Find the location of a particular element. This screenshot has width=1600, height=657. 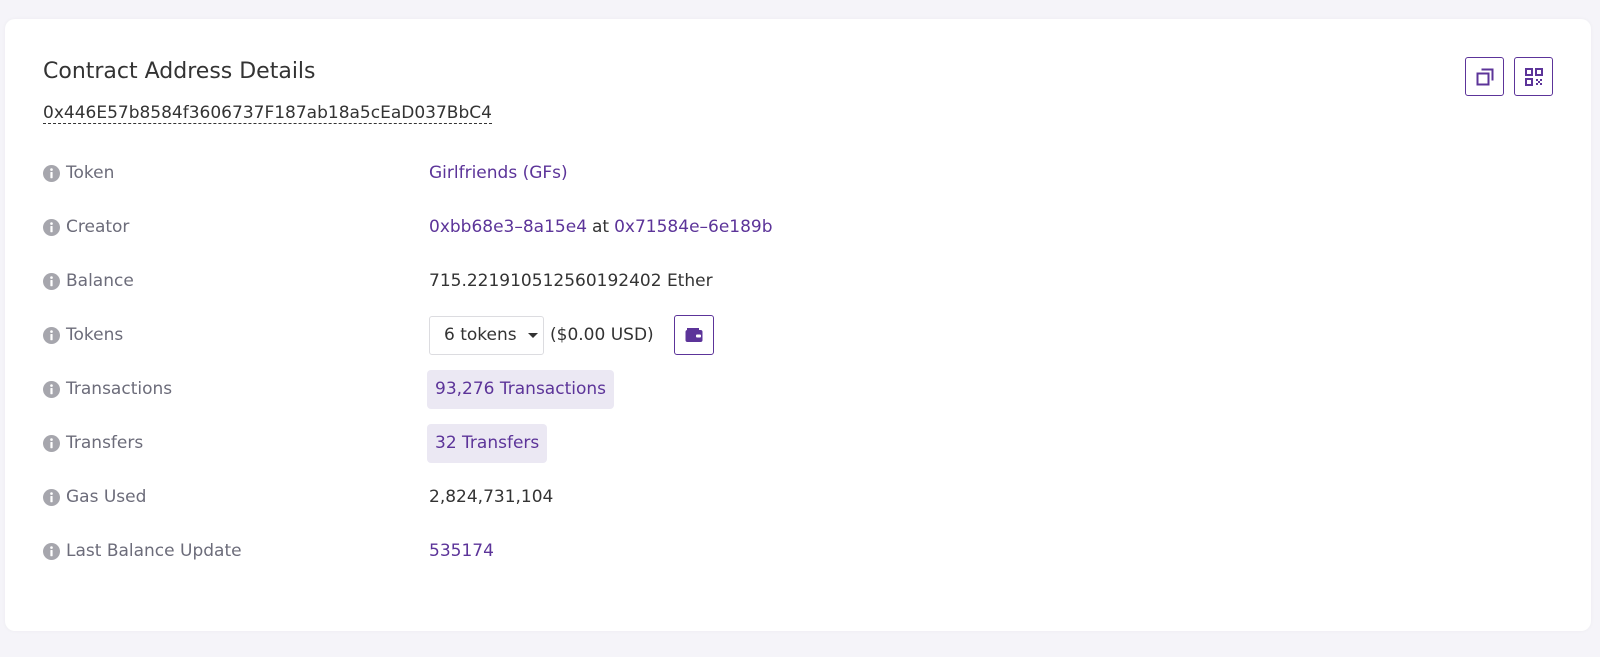

qr-code-button is located at coordinates (1533, 76).